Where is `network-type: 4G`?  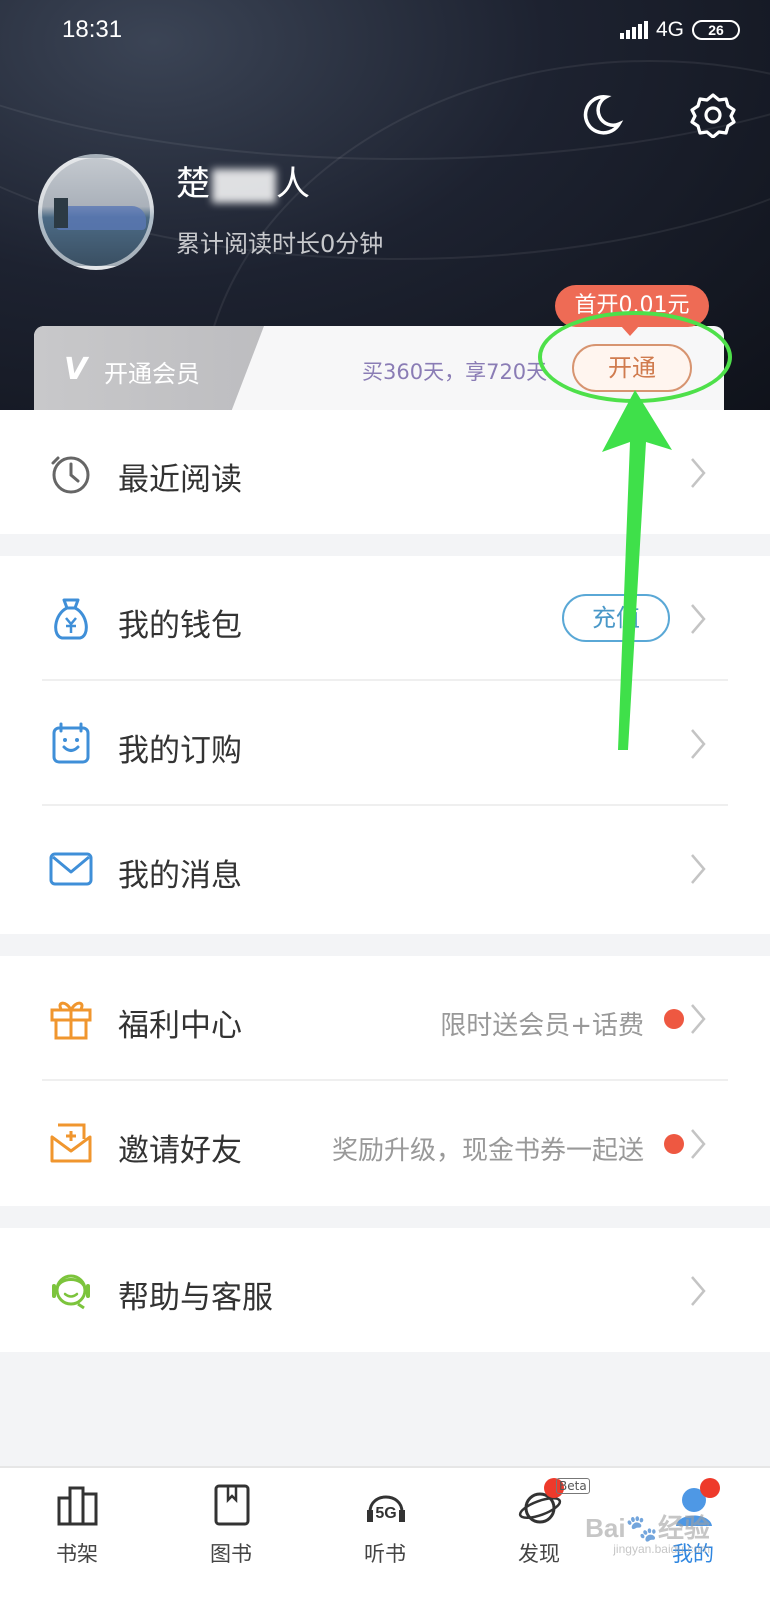
network-type: 4G is located at coordinates (669, 29).